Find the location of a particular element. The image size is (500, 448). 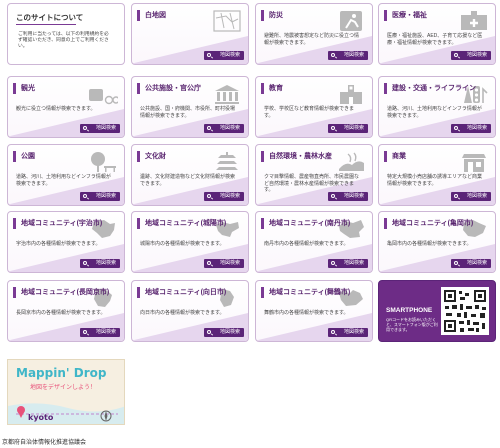

tile-community-kameoka: 地域コミュニティ(亀岡市) 亀岡市内の各種情報が検索できます。 地図検索 is located at coordinates (437, 242).